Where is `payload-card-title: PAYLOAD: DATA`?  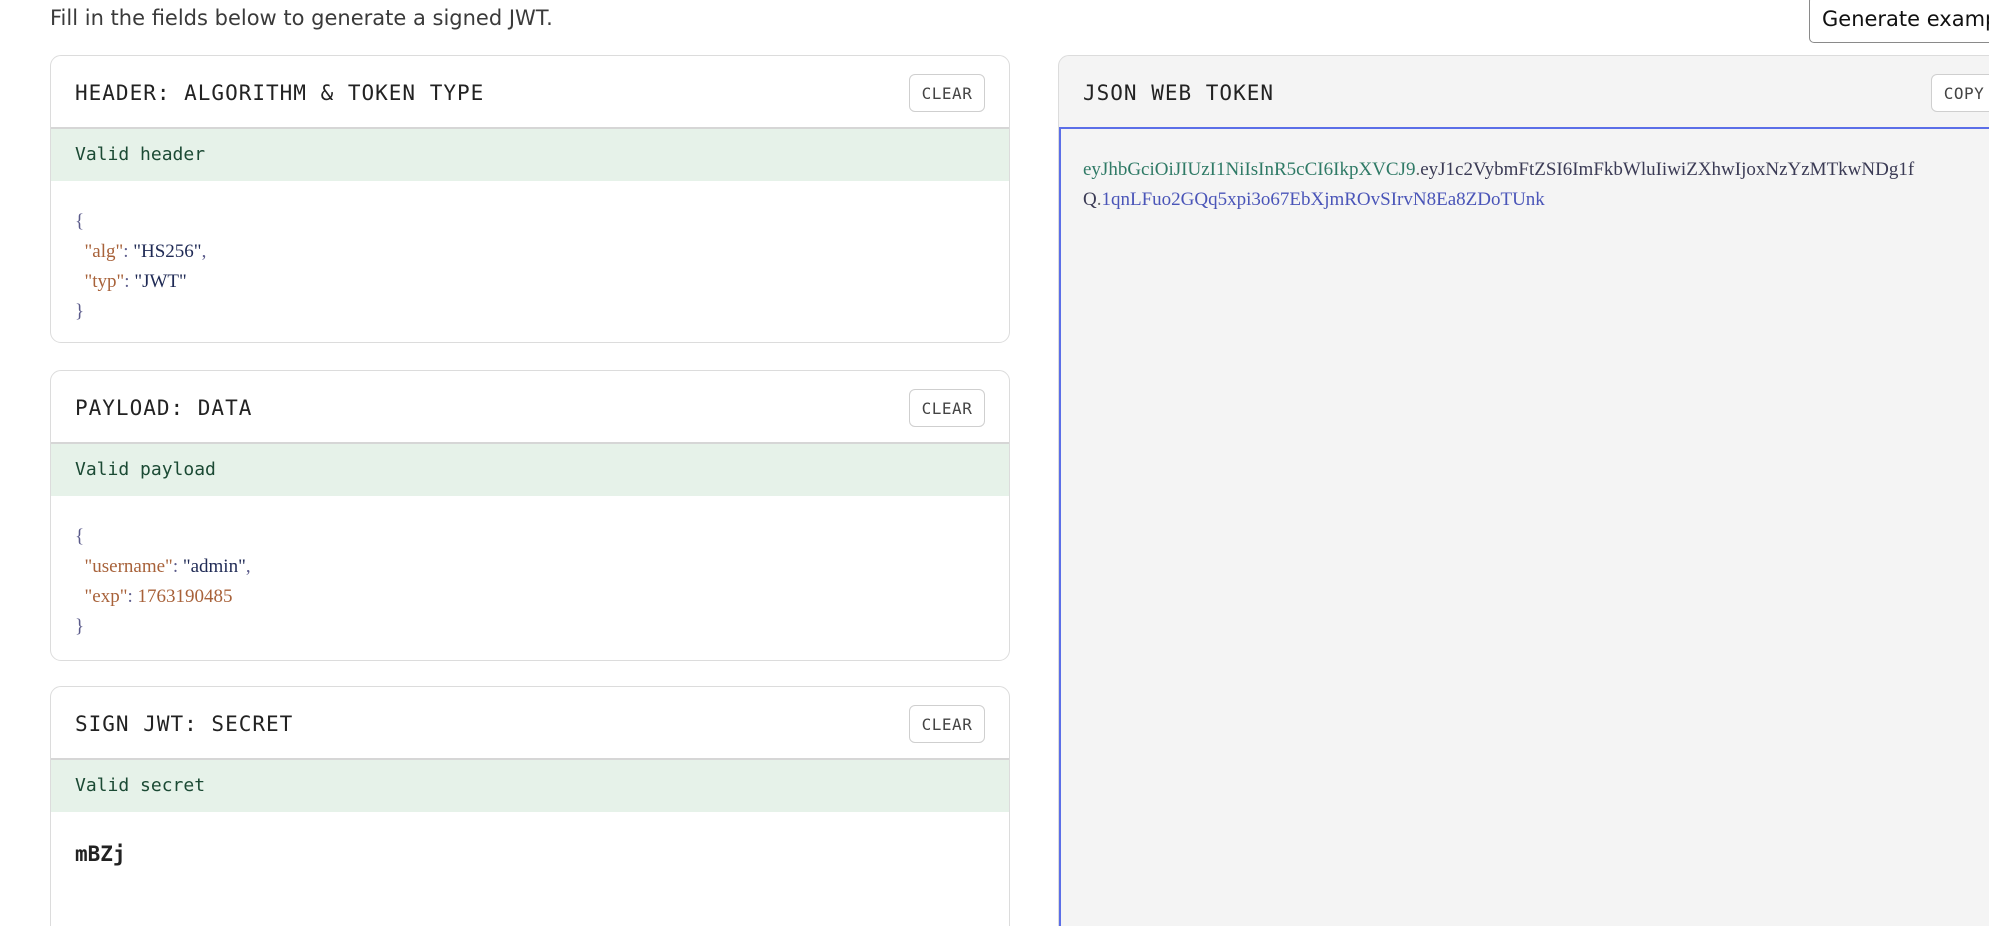
payload-card-title: PAYLOAD: DATA is located at coordinates (164, 408).